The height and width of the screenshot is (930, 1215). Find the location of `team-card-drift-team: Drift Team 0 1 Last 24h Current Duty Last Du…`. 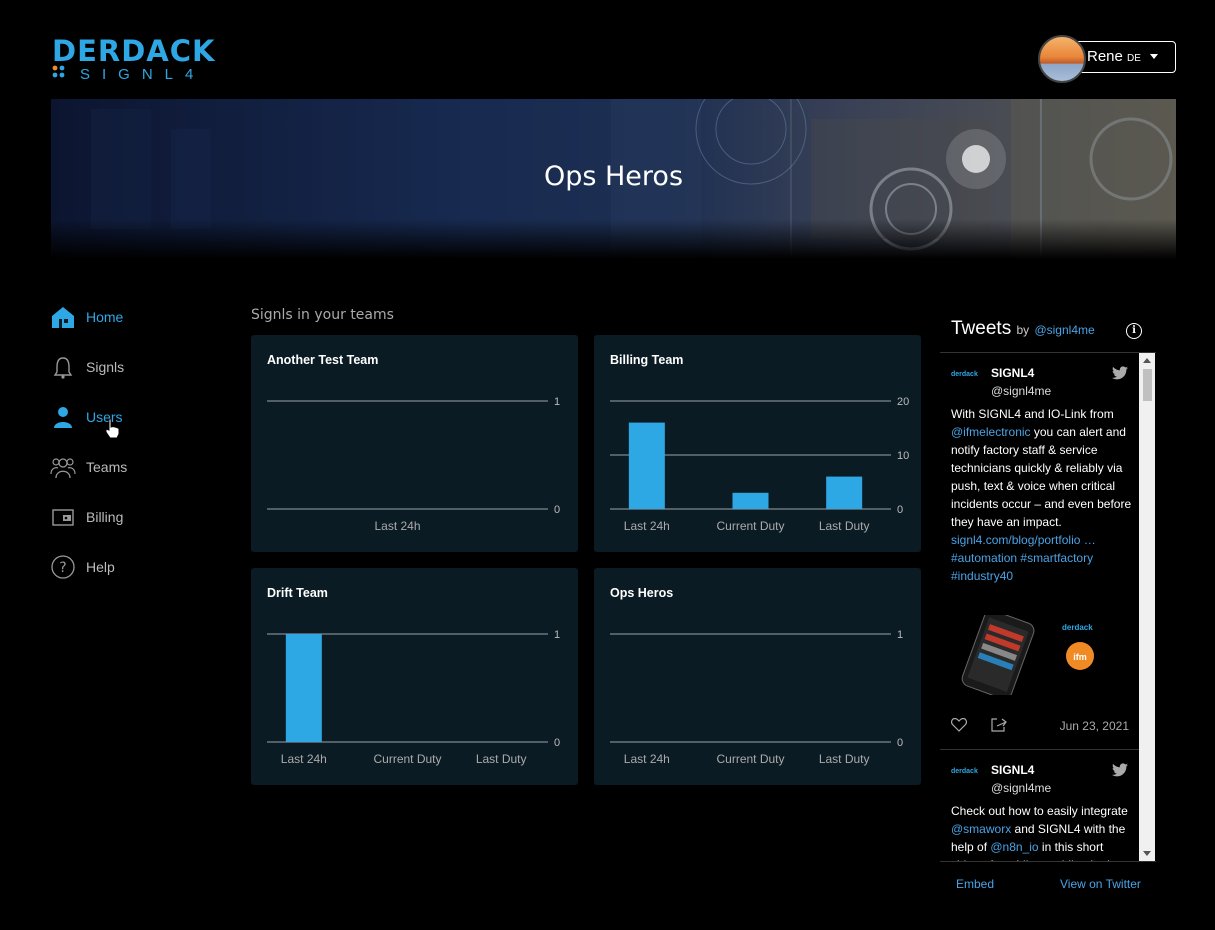

team-card-drift-team: Drift Team 0 1 Last 24h Current Duty Last Du… is located at coordinates (414, 676).